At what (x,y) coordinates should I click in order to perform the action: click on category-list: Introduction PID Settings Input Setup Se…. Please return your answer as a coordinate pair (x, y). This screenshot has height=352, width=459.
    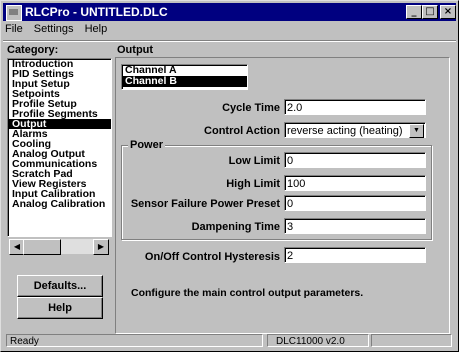
    Looking at the image, I should click on (59, 147).